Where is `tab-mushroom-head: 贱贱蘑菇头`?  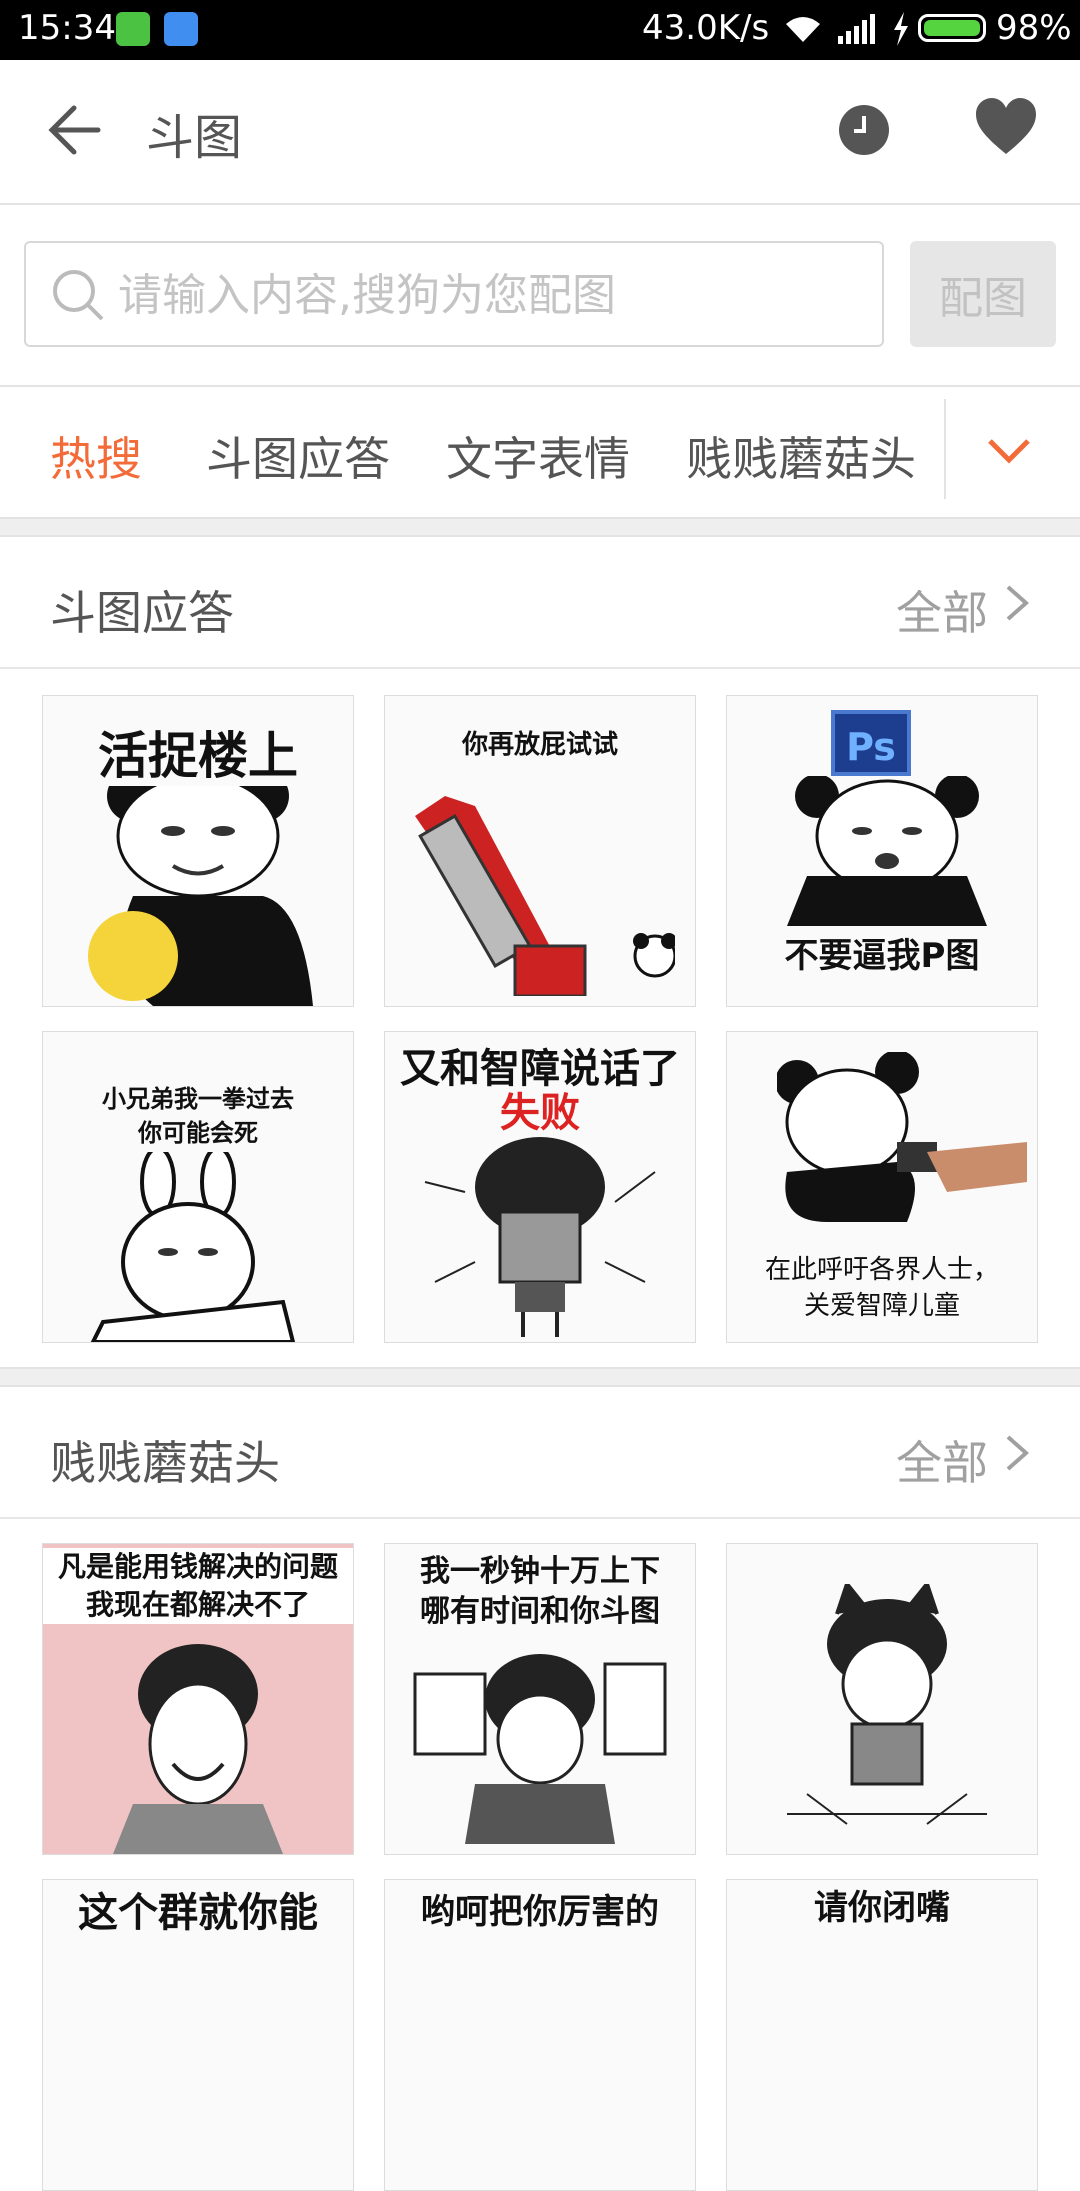 tab-mushroom-head: 贱贱蘑菇头 is located at coordinates (801, 456).